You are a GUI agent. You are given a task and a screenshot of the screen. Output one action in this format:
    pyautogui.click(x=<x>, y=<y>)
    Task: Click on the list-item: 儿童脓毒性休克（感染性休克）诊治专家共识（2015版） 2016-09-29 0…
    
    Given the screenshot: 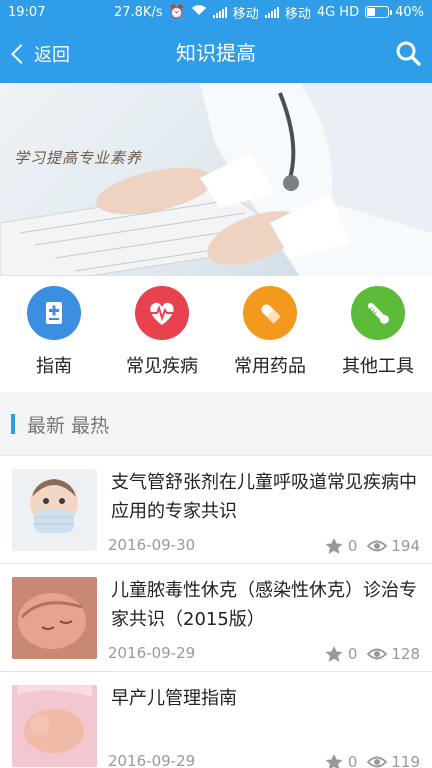 What is the action you would take?
    pyautogui.click(x=216, y=617)
    